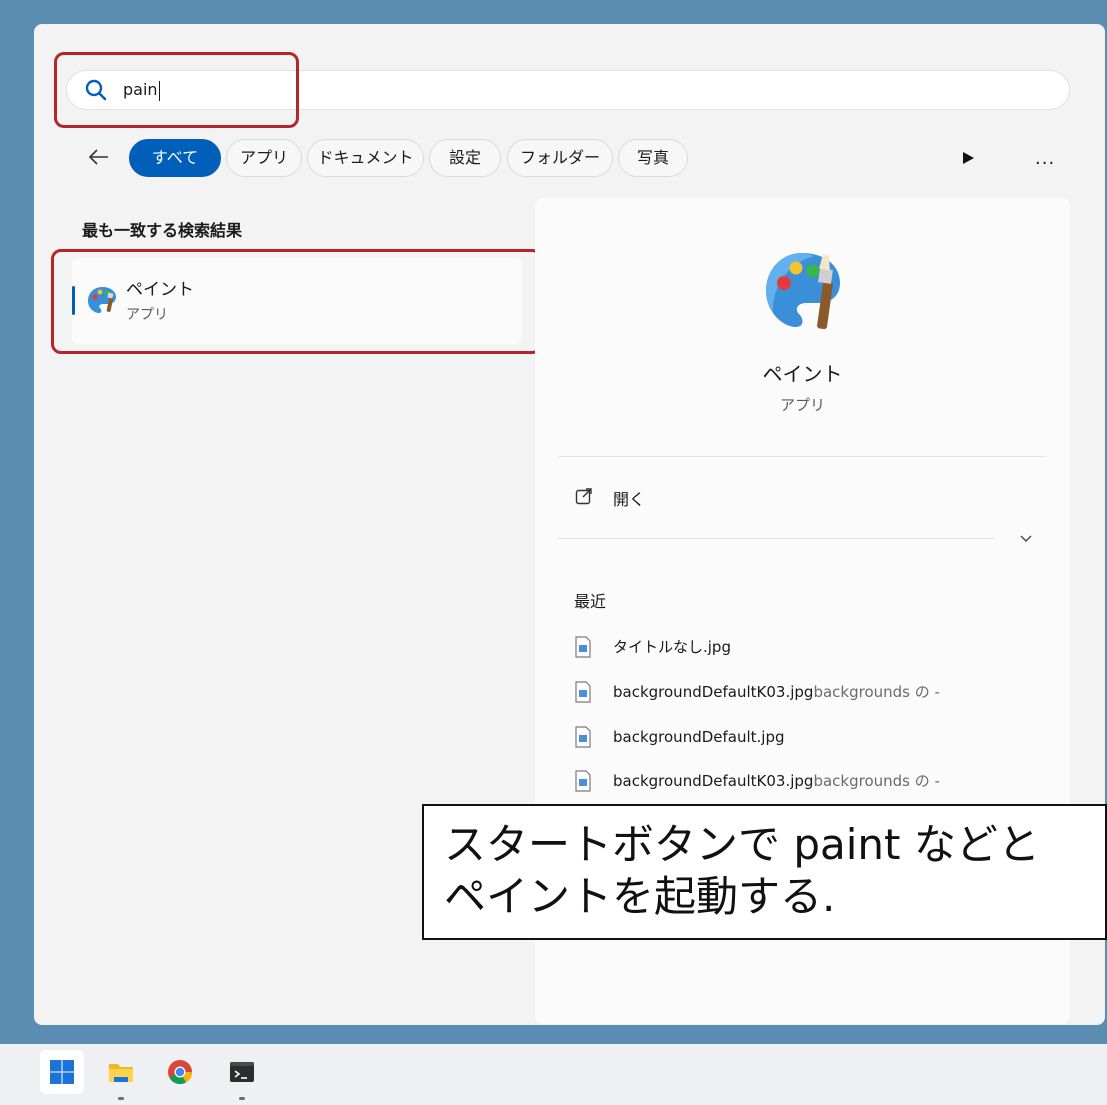 The image size is (1107, 1105). I want to click on annotation-line-1: スタートボタンで paint などと, so click(742, 844).